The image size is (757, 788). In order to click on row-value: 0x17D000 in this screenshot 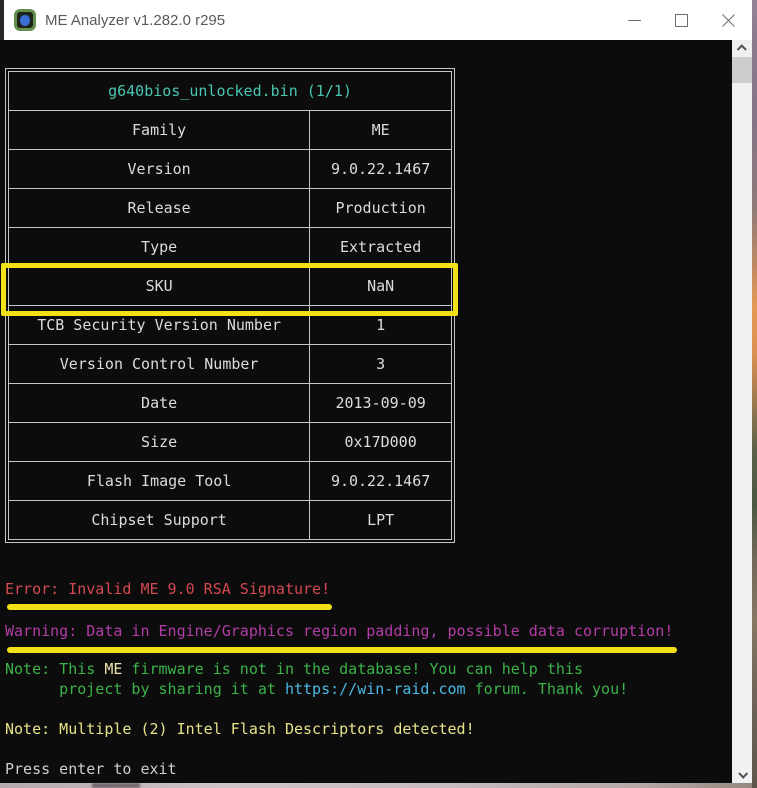, I will do `click(380, 442)`.